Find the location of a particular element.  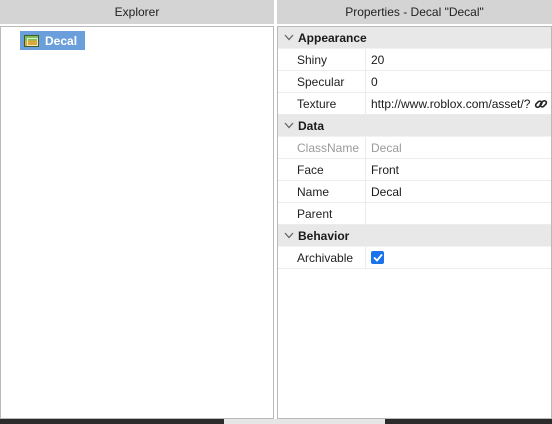

property-name: Specular is located at coordinates (322, 81).